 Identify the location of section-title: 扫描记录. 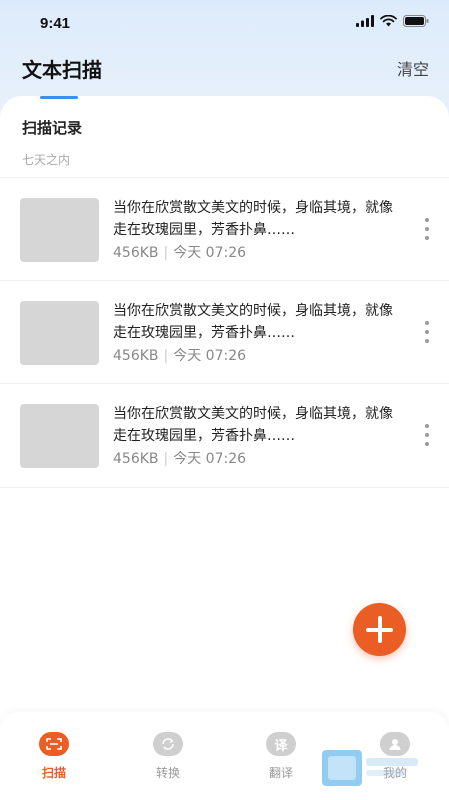
(52, 128).